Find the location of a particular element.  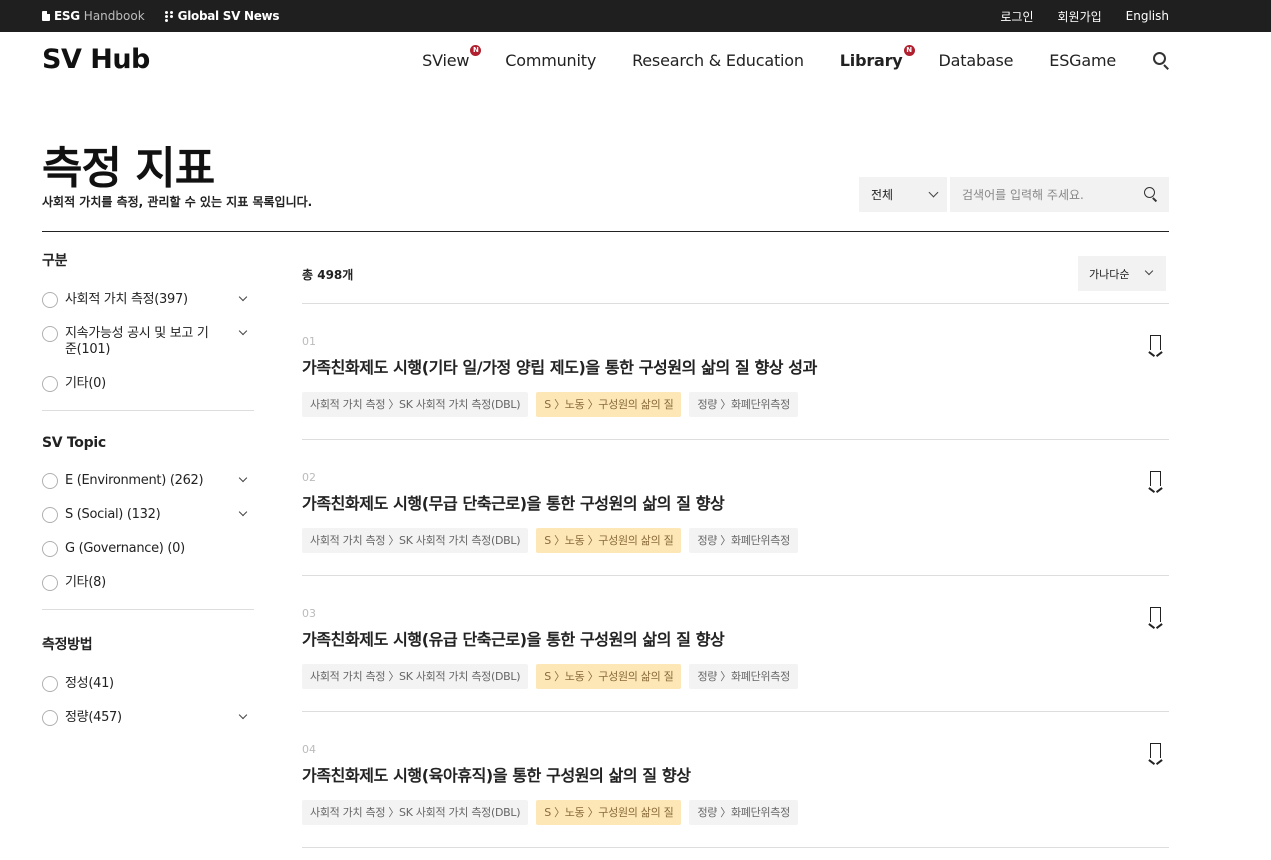

utility-links: ESG Handbook Global SV News is located at coordinates (160, 16).